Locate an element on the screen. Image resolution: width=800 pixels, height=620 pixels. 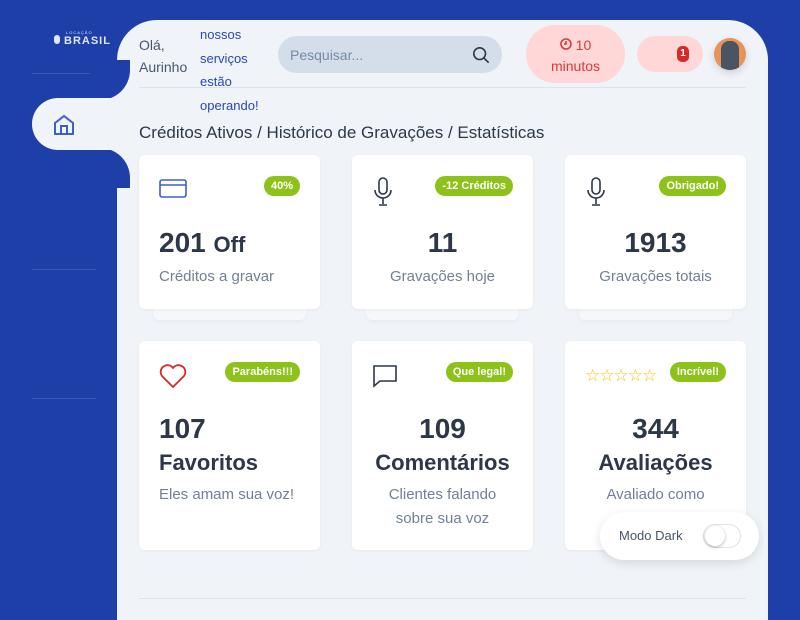
timer-value: 10 is located at coordinates (583, 45).